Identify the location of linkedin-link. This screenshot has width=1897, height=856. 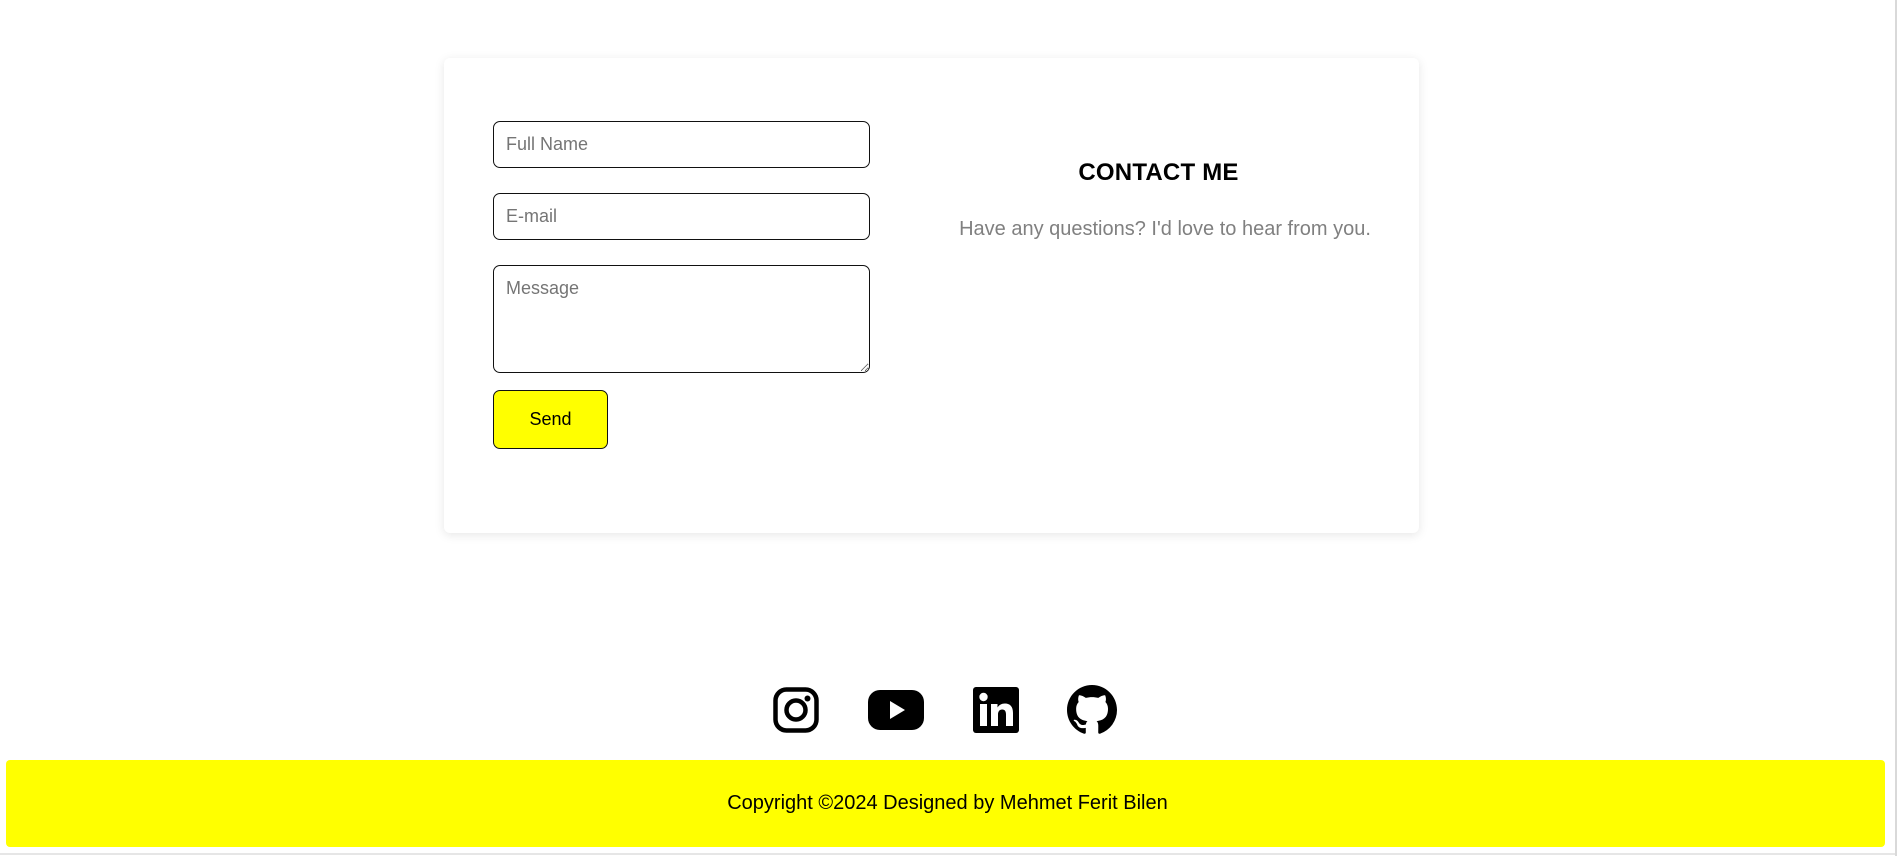
(999, 710).